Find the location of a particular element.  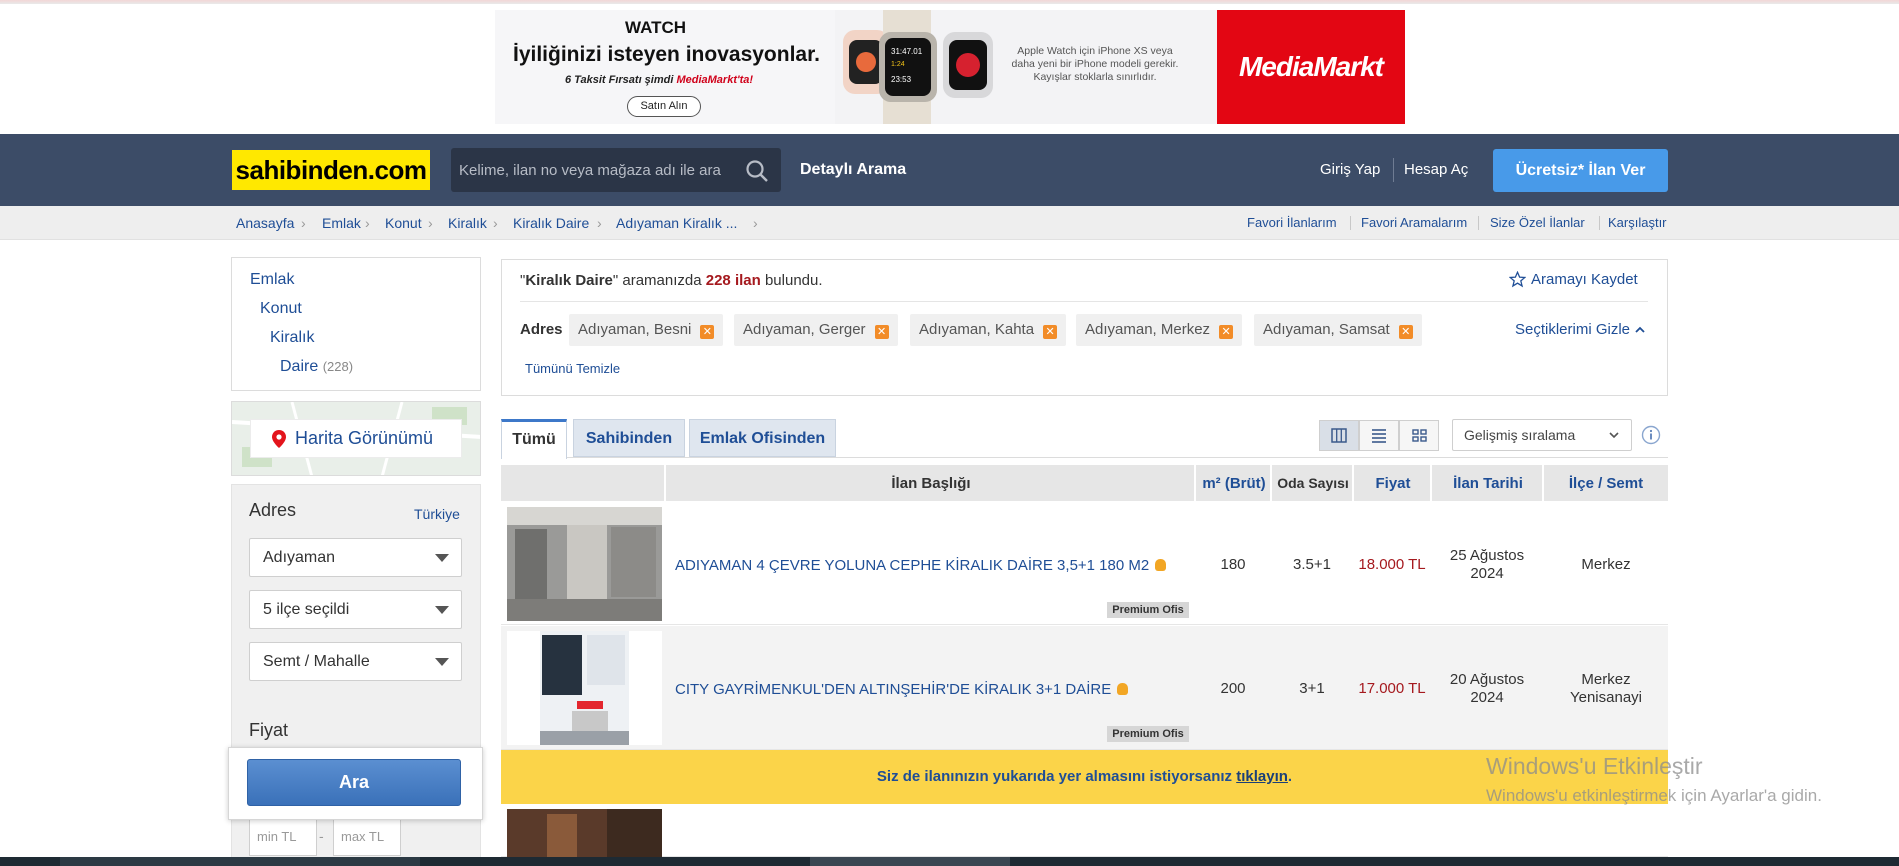

clear-all-link: Tümünü Temizle is located at coordinates (572, 369).